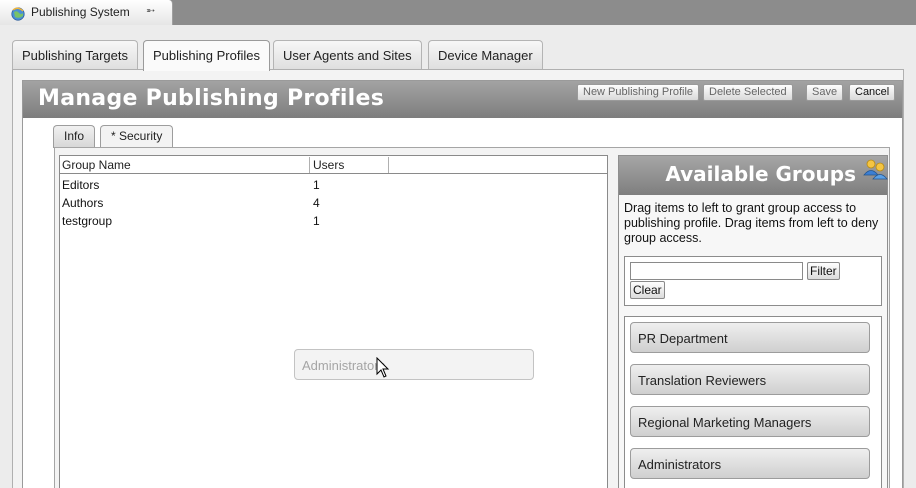 The image size is (916, 488). What do you see at coordinates (638, 92) in the screenshot?
I see `new-publishing-profile-button: New Publishing Profile` at bounding box center [638, 92].